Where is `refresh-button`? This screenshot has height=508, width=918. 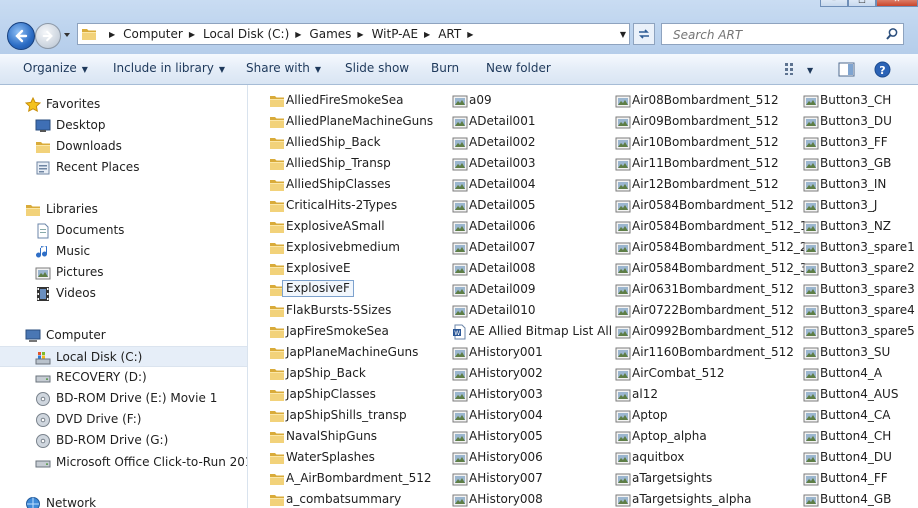 refresh-button is located at coordinates (644, 34).